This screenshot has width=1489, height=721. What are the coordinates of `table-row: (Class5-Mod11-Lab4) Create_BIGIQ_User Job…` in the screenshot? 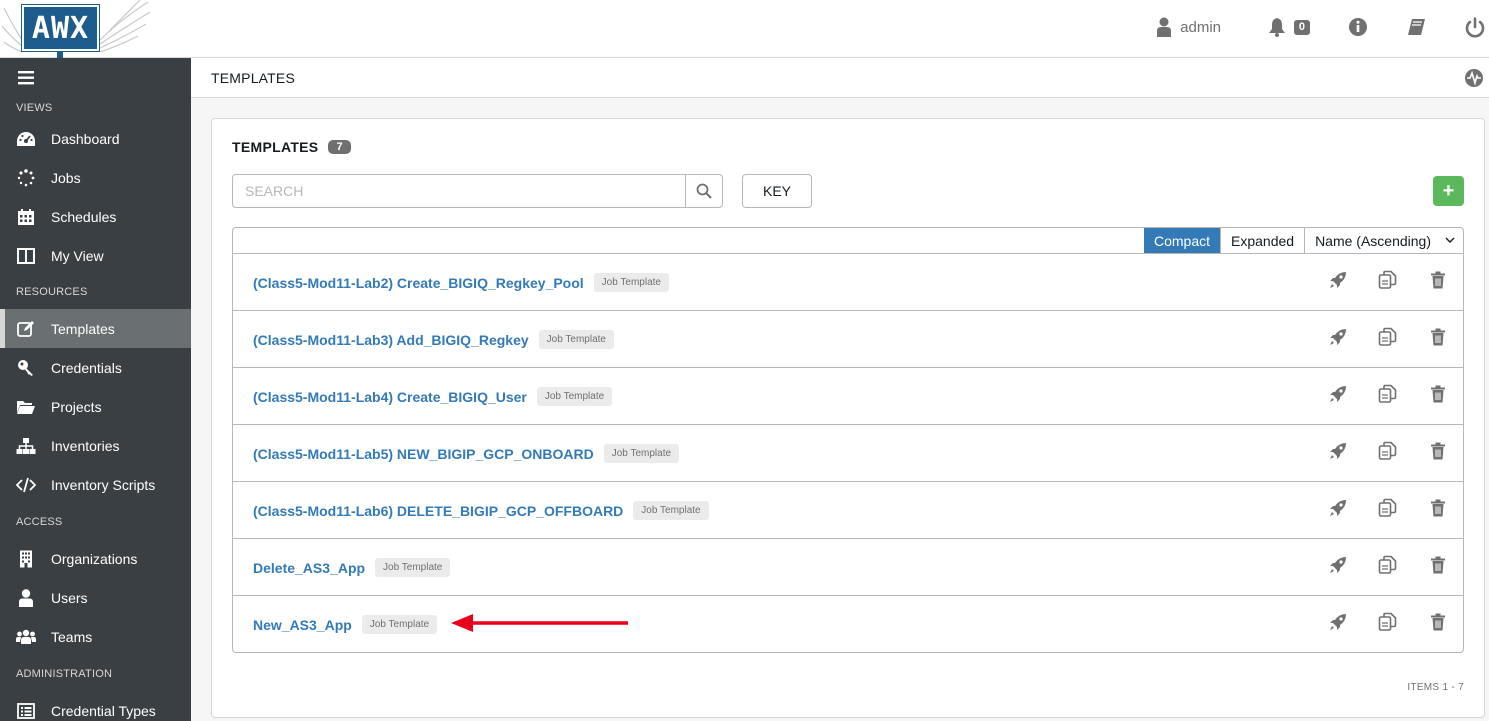 It's located at (848, 396).